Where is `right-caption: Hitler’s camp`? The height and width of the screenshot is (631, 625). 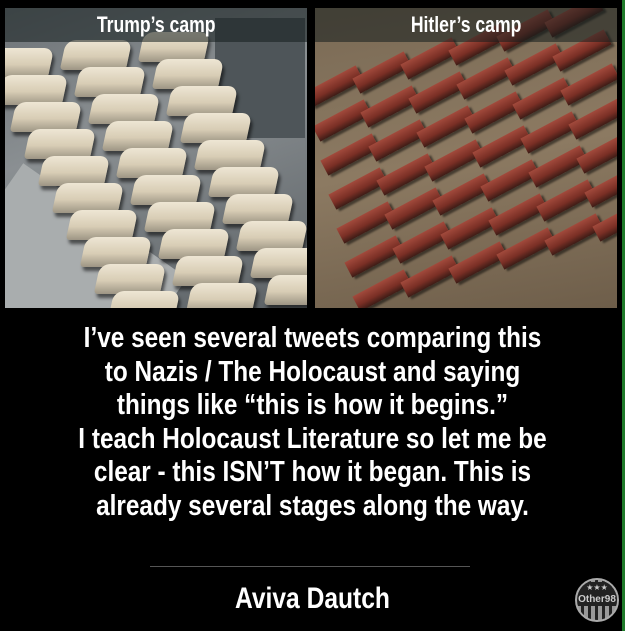
right-caption: Hitler’s camp is located at coordinates (466, 25).